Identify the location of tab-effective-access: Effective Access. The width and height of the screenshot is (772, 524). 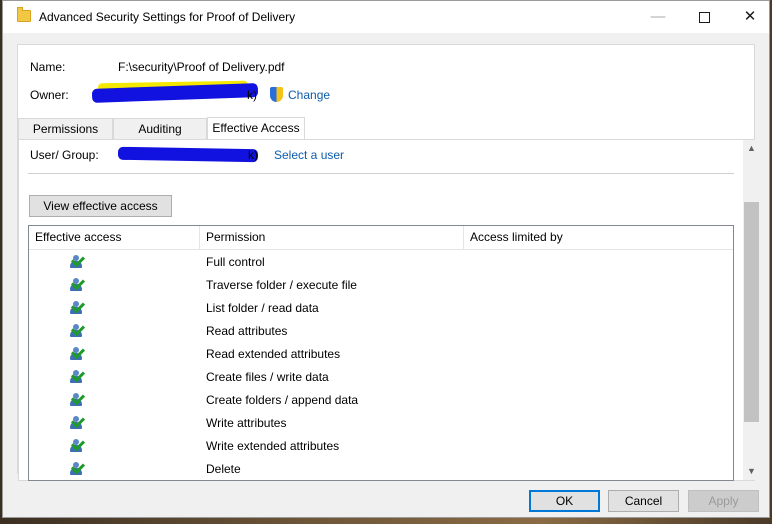
(256, 128).